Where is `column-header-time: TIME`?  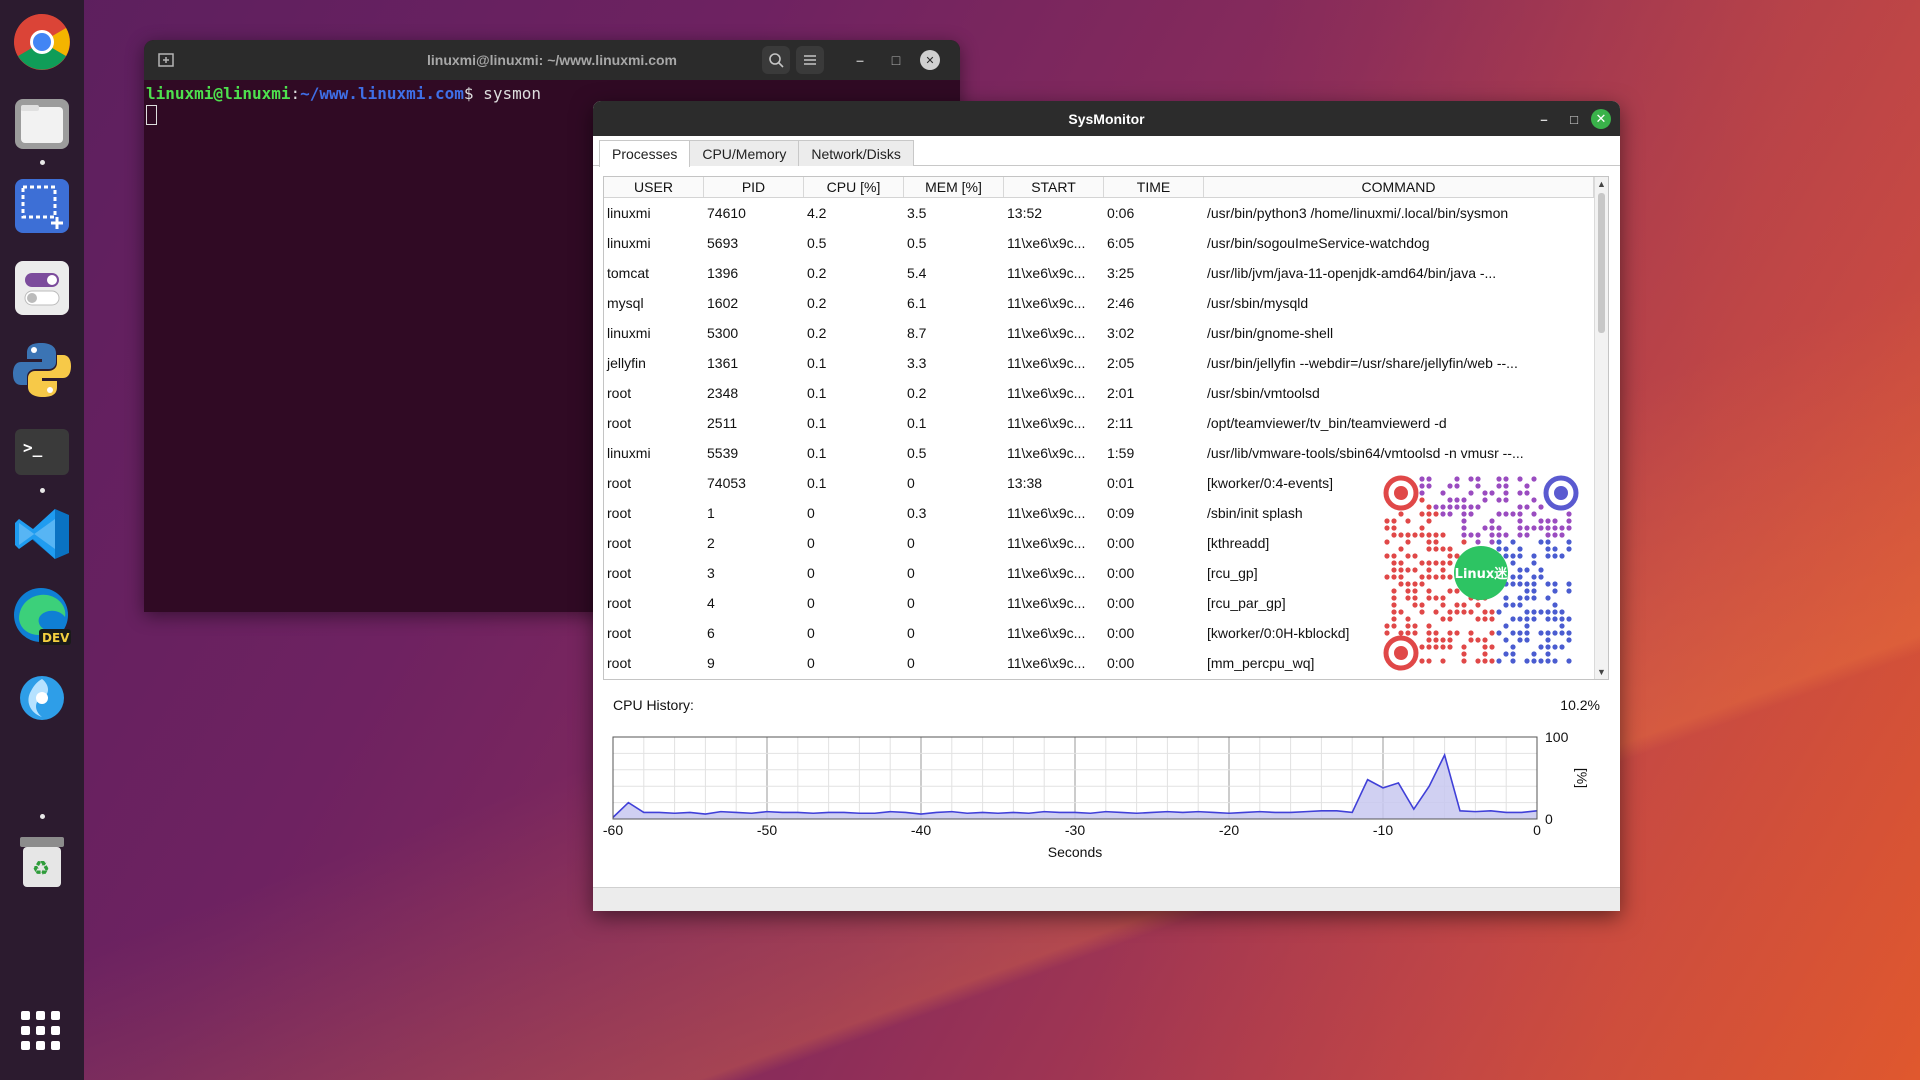 column-header-time: TIME is located at coordinates (1154, 187).